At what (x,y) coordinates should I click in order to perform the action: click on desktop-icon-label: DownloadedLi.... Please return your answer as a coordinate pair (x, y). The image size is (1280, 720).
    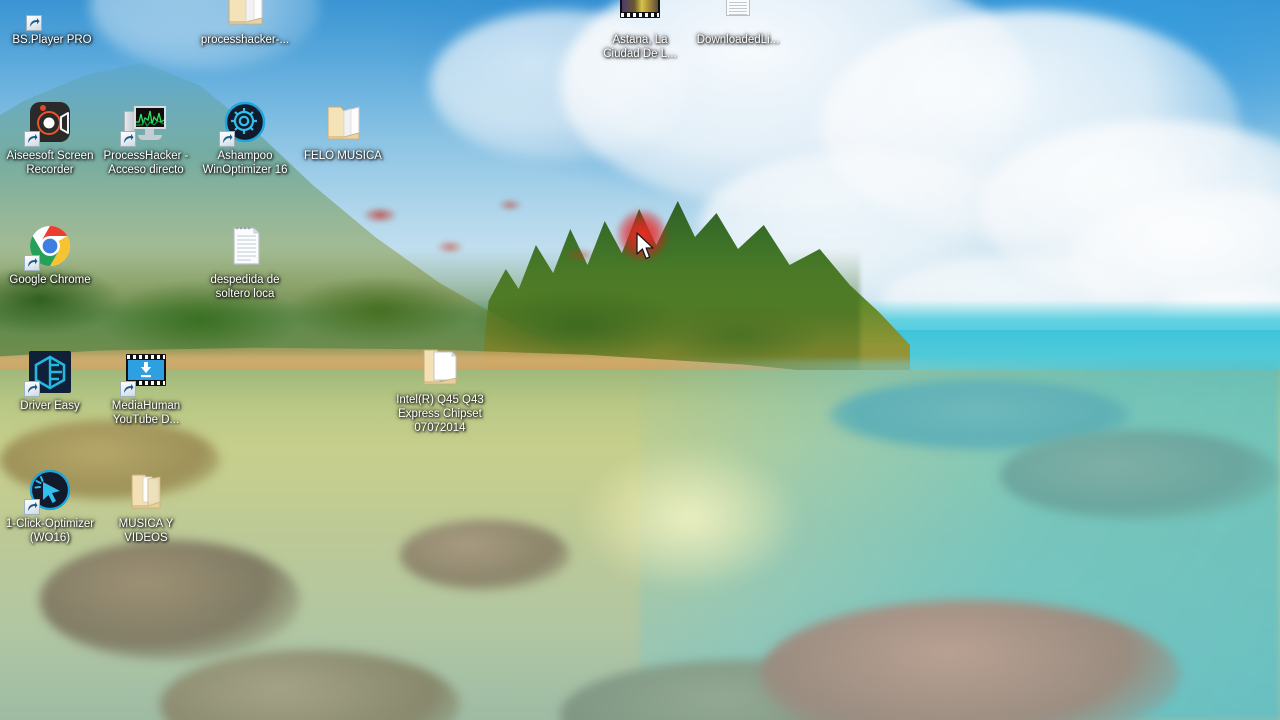
    Looking at the image, I should click on (738, 40).